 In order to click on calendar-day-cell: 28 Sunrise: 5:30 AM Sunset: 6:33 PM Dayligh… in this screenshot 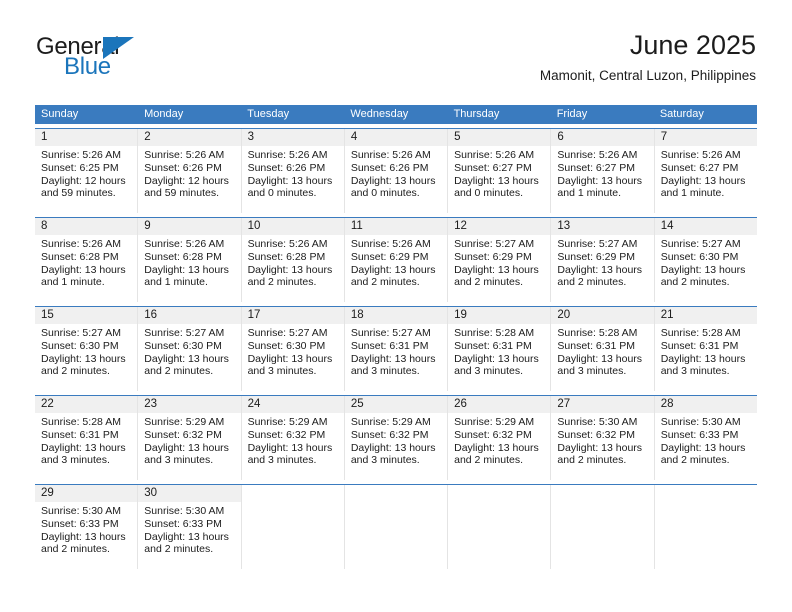, I will do `click(705, 438)`.